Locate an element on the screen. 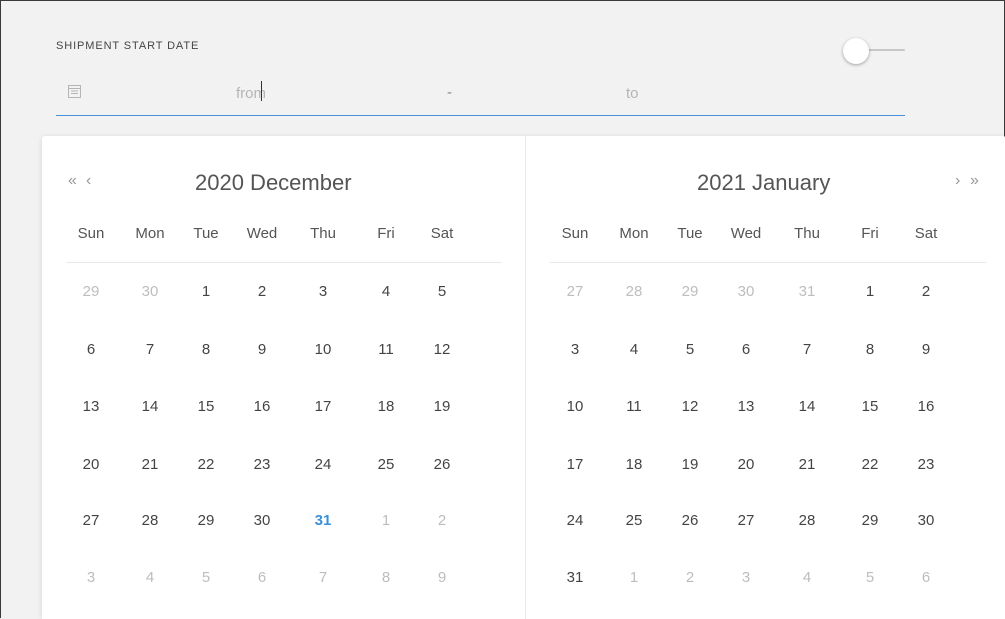 The height and width of the screenshot is (619, 1005). prev-year-button: « is located at coordinates (72, 181).